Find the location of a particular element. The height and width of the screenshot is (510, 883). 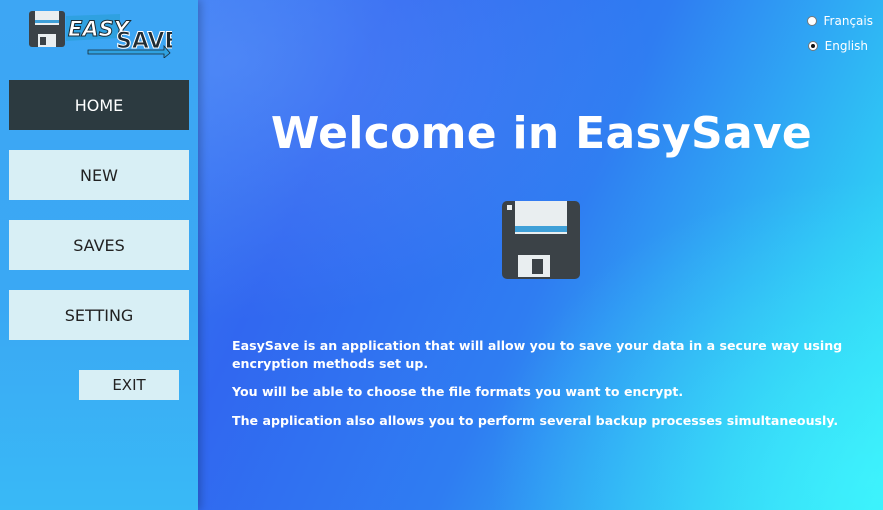

nav-saves-label: SAVES is located at coordinates (99, 245).